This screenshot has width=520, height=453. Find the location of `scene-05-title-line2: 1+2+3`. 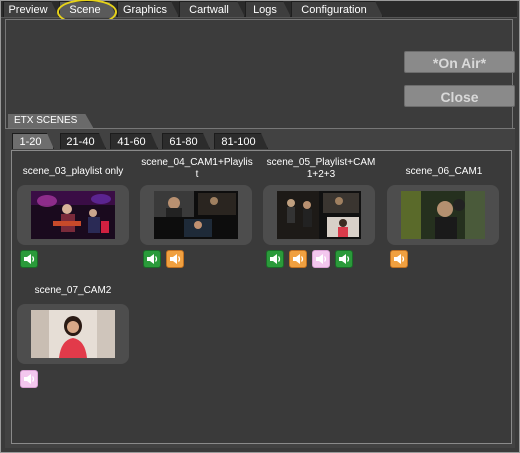

scene-05-title-line2: 1+2+3 is located at coordinates (321, 174).